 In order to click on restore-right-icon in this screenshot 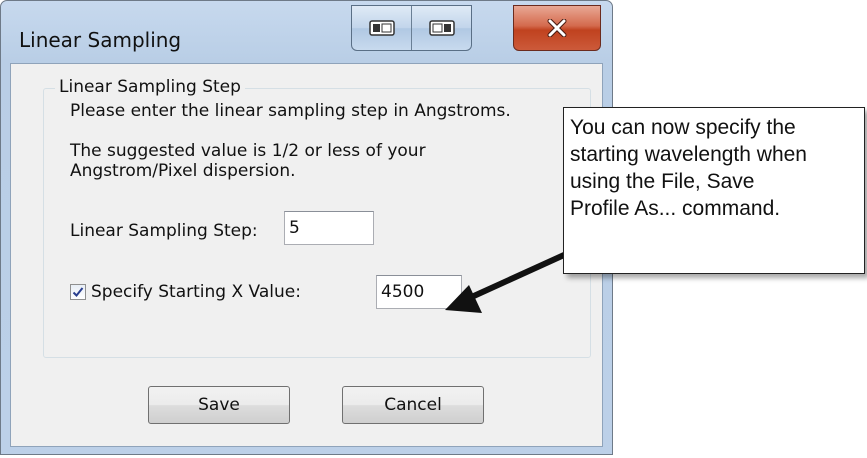, I will do `click(441, 28)`.